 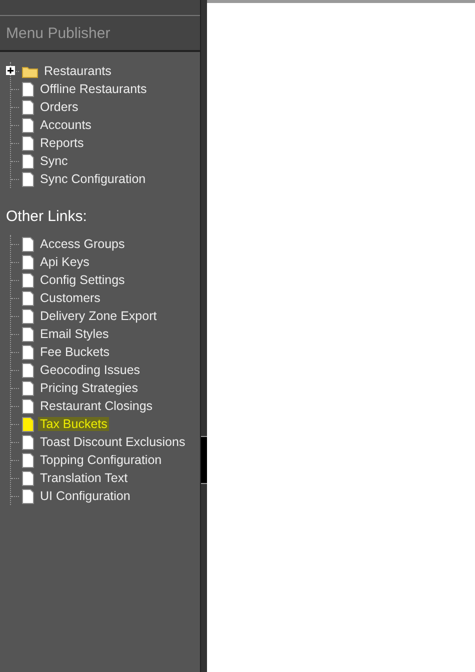 What do you see at coordinates (58, 33) in the screenshot?
I see `sidebar-title: Menu Publisher` at bounding box center [58, 33].